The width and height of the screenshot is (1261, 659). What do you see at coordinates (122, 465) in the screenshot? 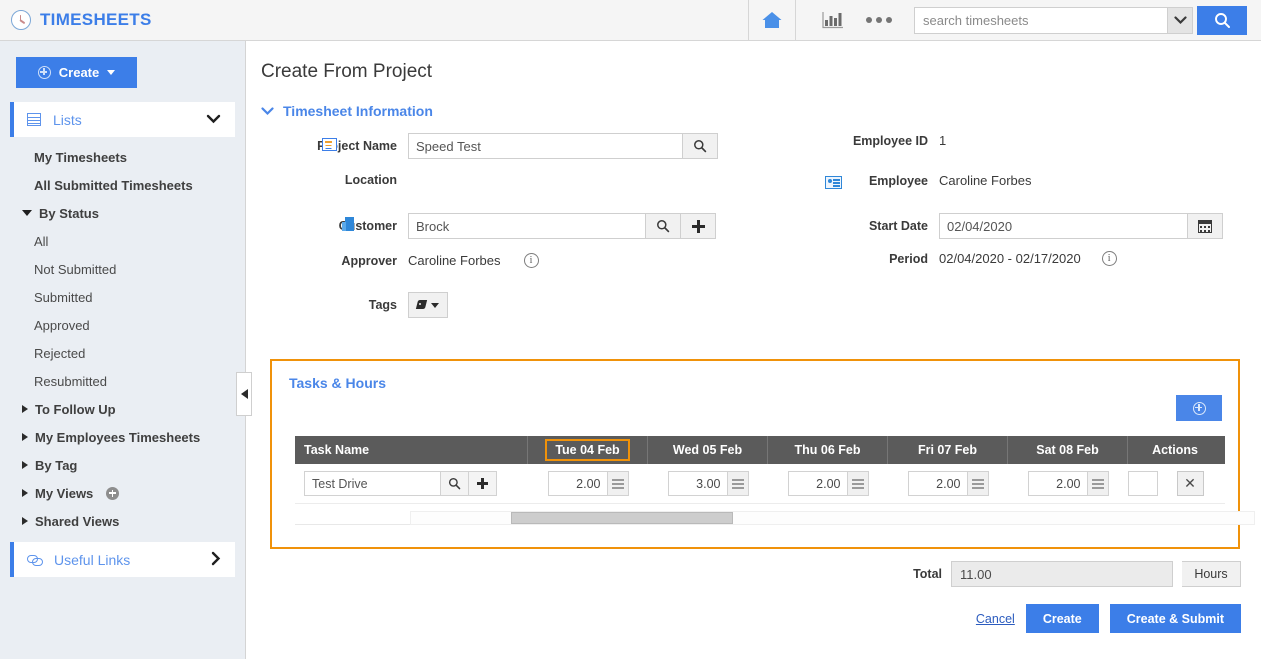
I see `sidebar-group-by-tag: By Tag` at bounding box center [122, 465].